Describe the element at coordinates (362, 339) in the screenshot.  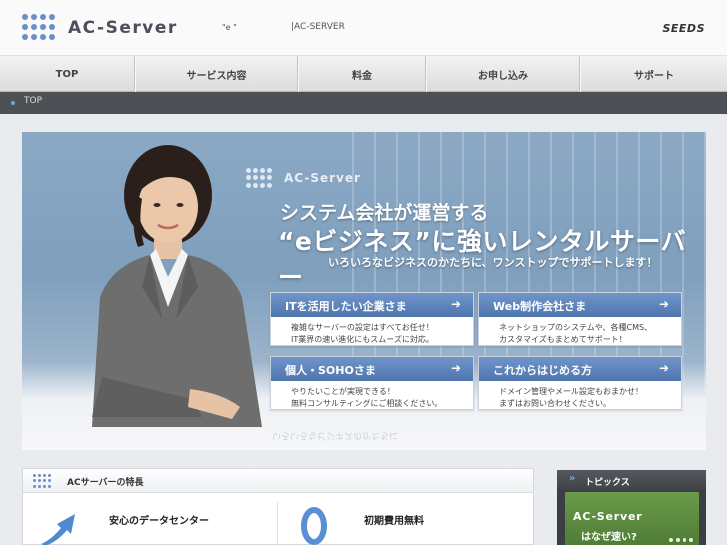
I see `card-text-line: IT業界の速い進化にもスムーズに対応。` at that location.